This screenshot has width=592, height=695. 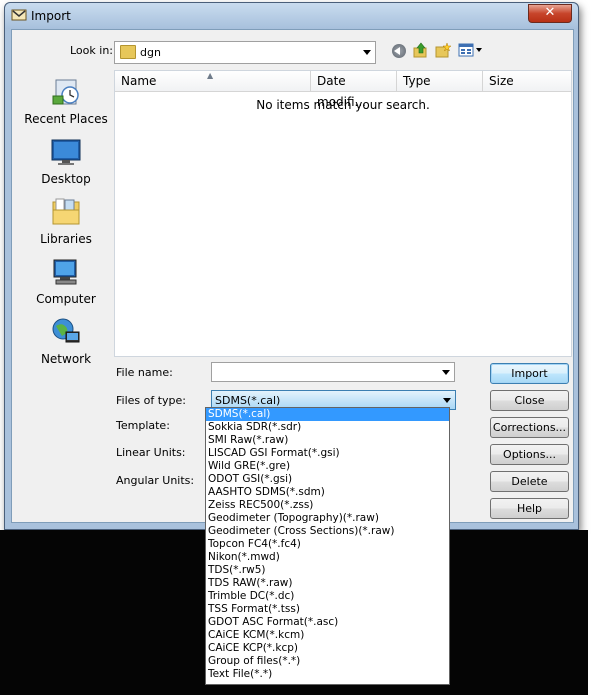 I want to click on column-header-size: Size, so click(x=527, y=81).